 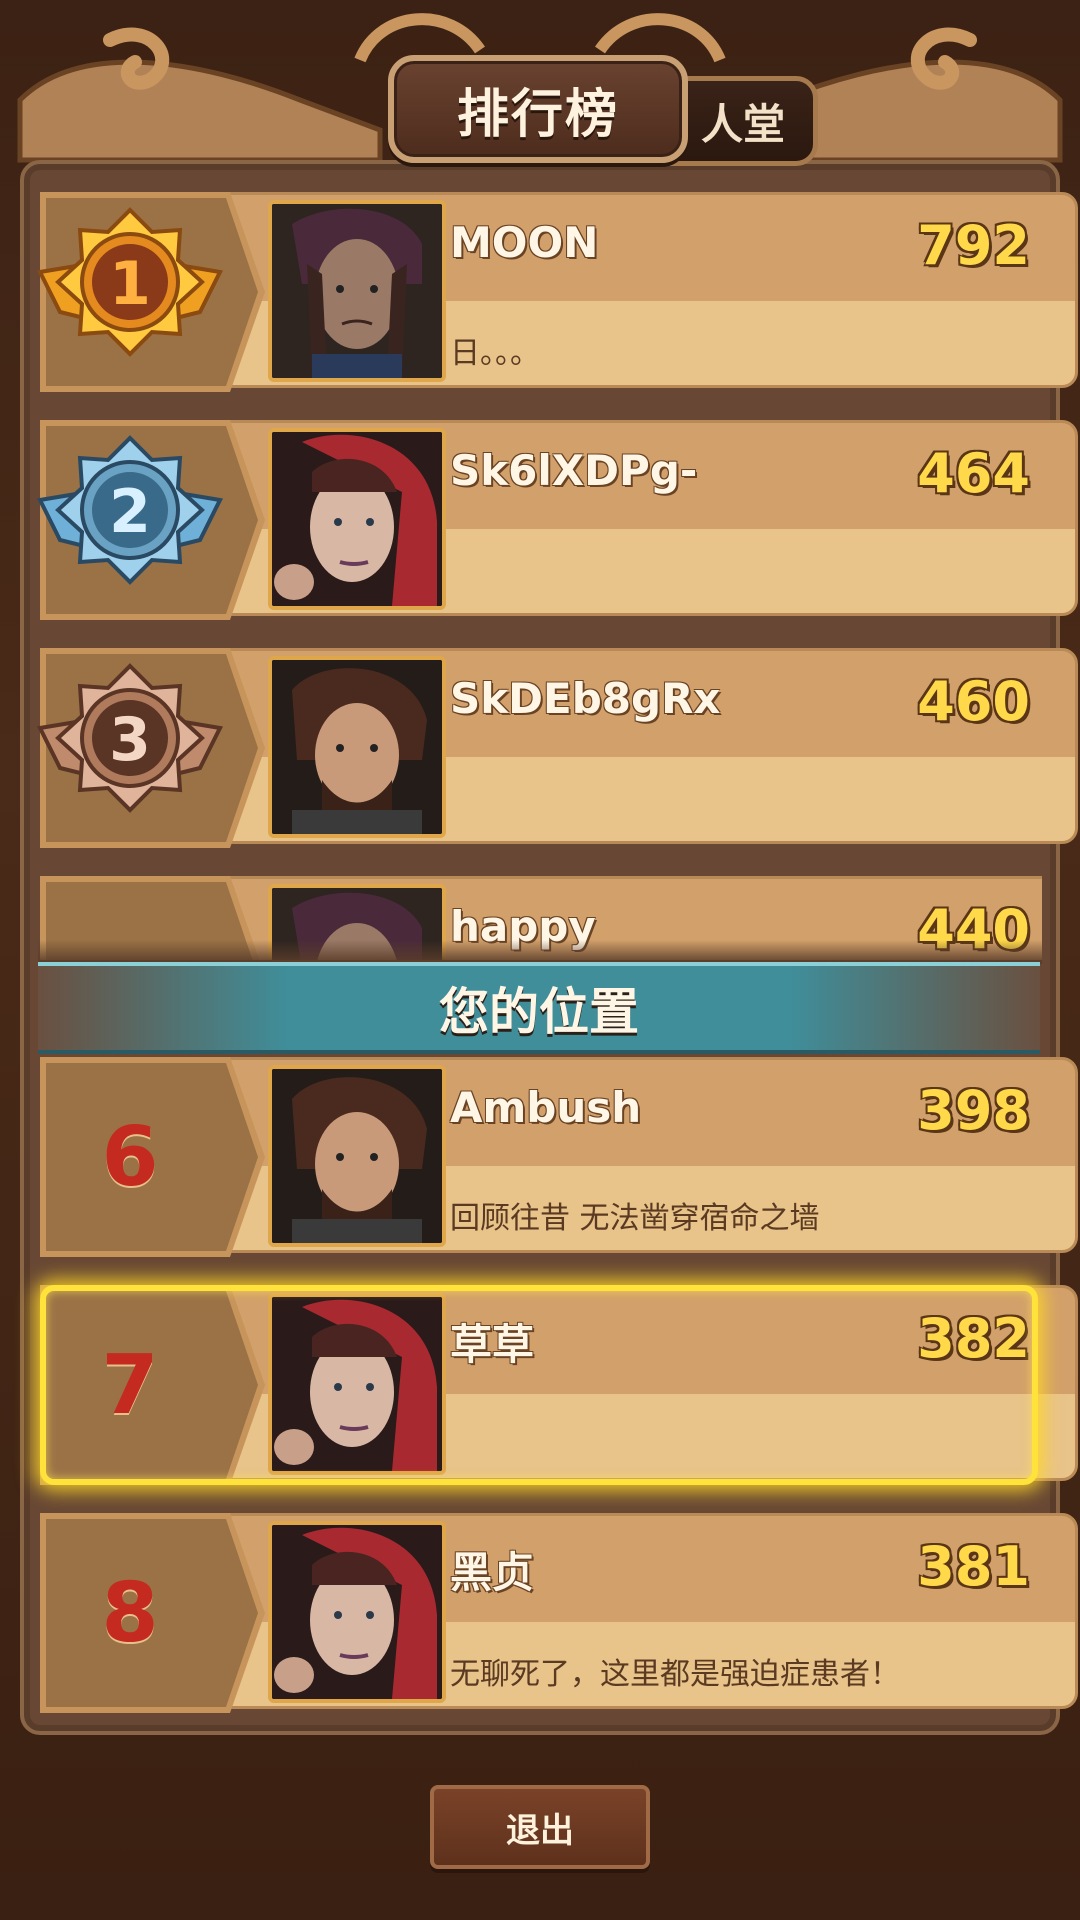 I want to click on leaderboard-row-current-player: 7 草草 382, so click(x=559, y=1385).